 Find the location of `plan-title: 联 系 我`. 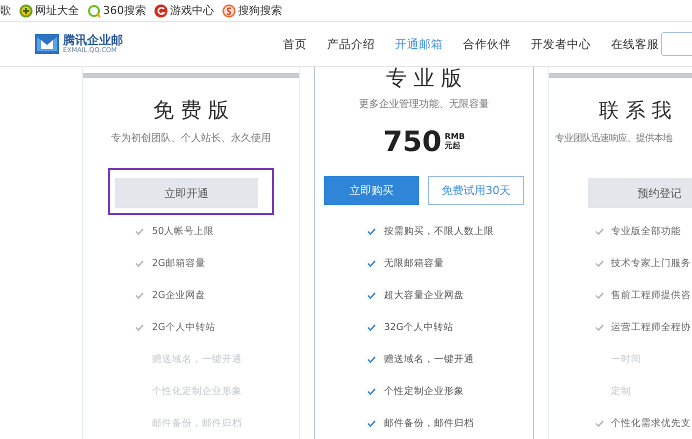

plan-title: 联 系 我 is located at coordinates (635, 110).